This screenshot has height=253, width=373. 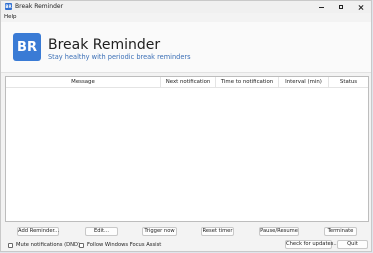 What do you see at coordinates (340, 231) in the screenshot?
I see `terminate-button: Terminate` at bounding box center [340, 231].